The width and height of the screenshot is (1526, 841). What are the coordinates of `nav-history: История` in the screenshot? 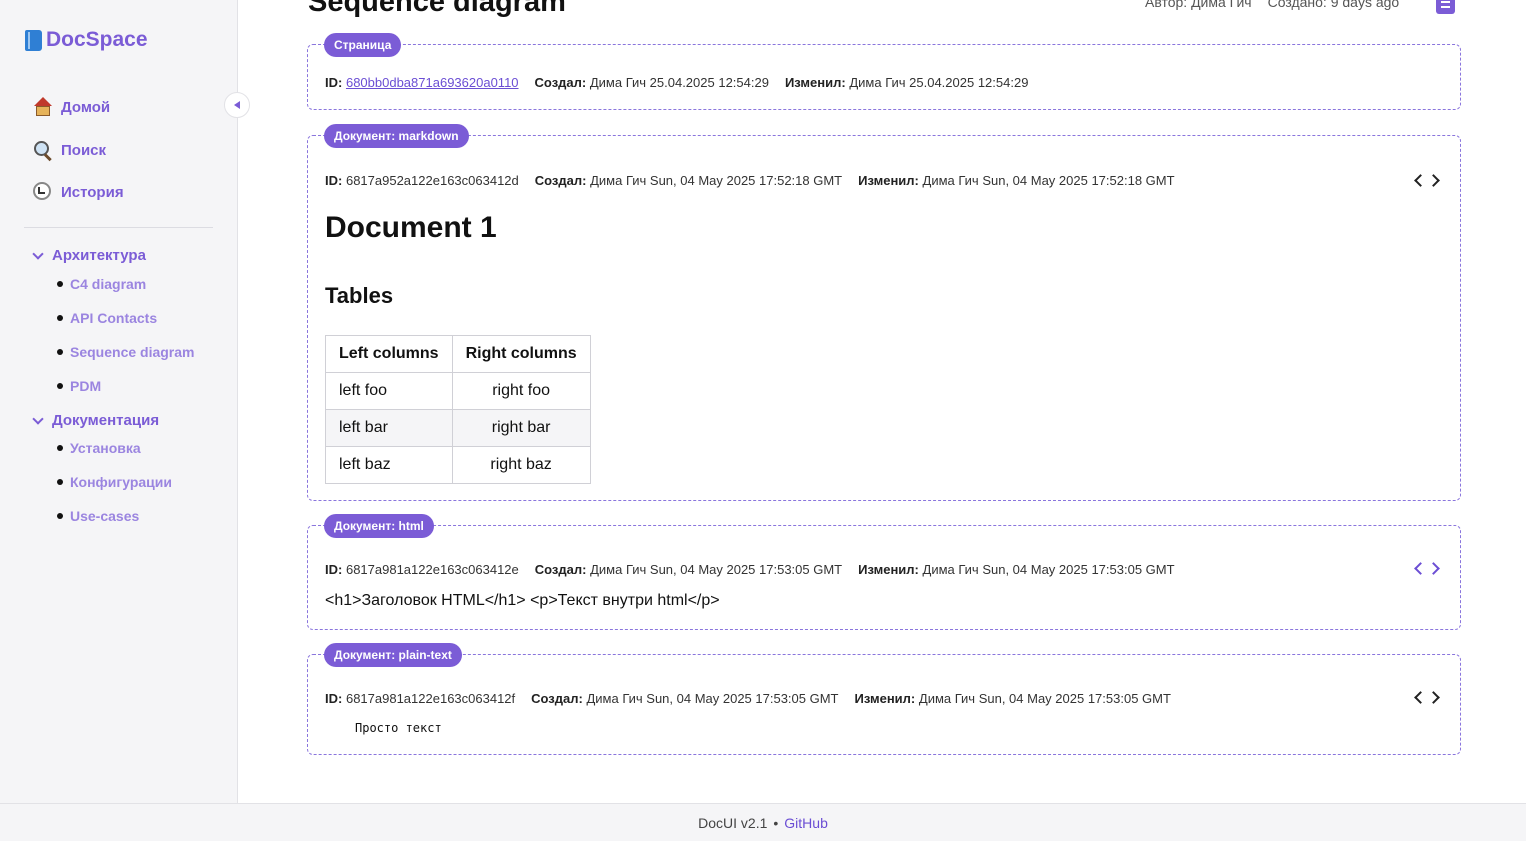 It's located at (78, 192).